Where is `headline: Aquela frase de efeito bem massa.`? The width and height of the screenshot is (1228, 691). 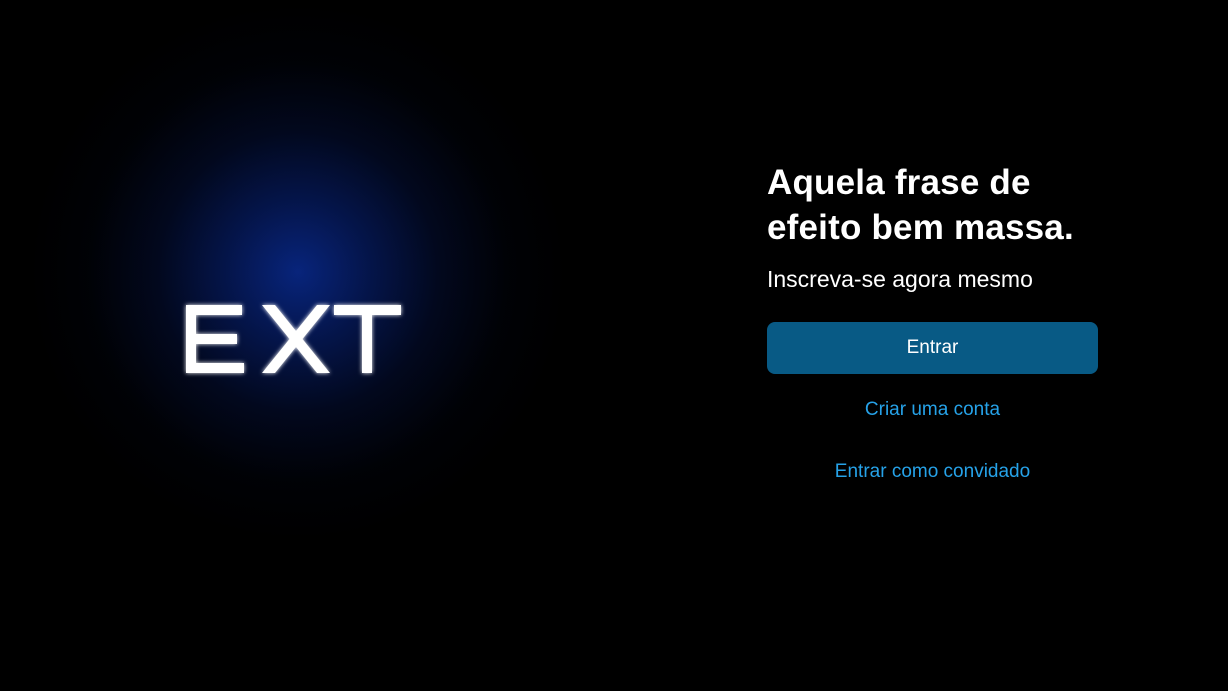 headline: Aquela frase de efeito bem massa. is located at coordinates (920, 205).